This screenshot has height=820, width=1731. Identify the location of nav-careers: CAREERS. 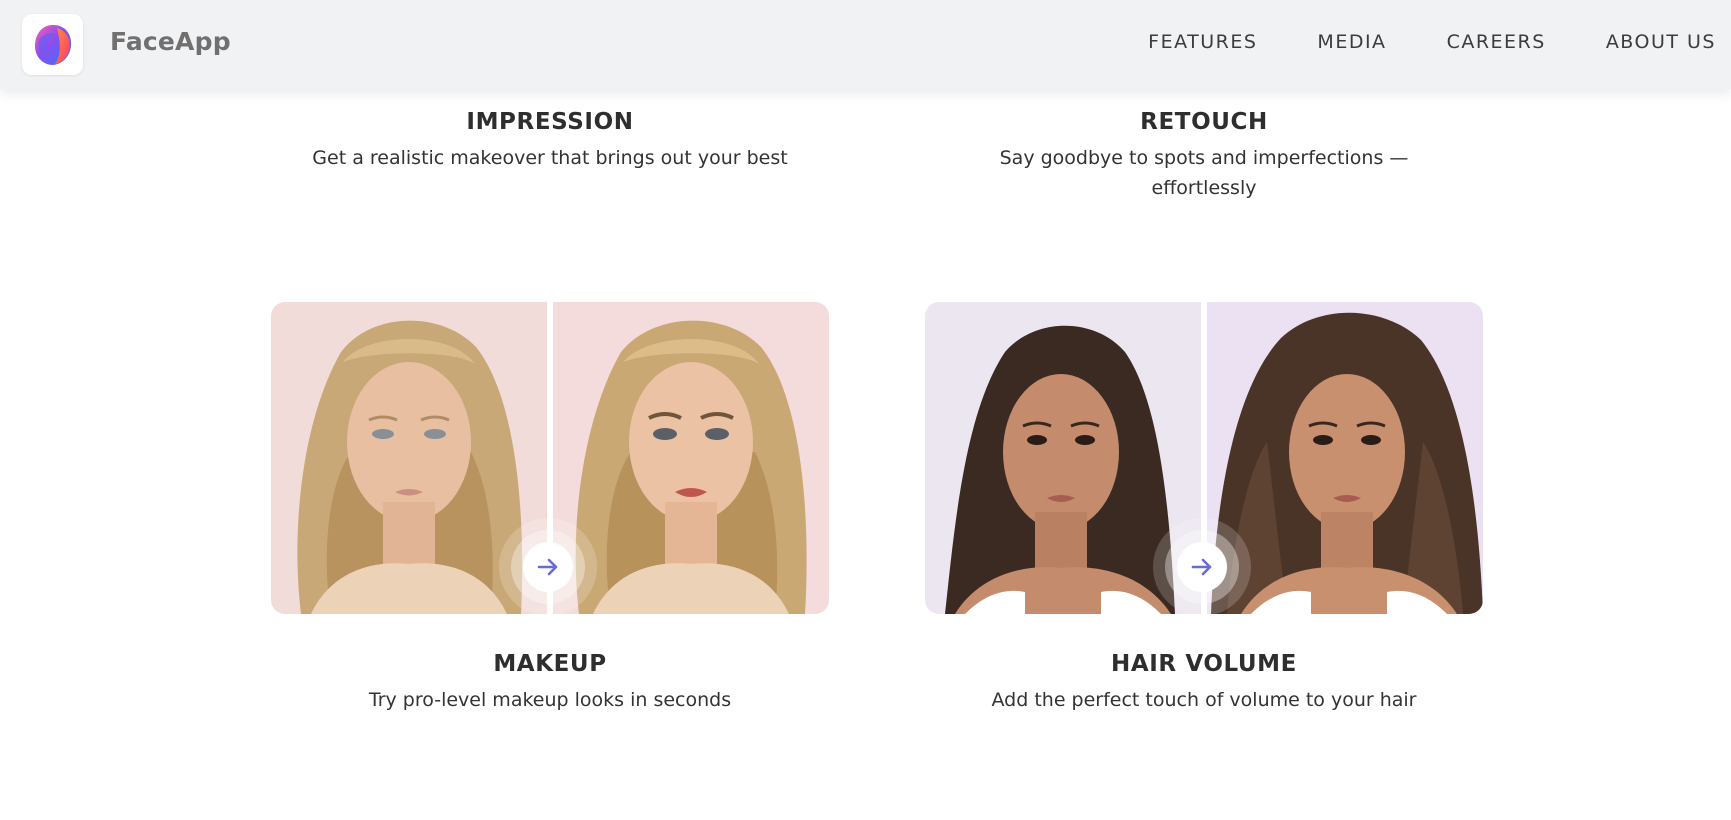
(1496, 42).